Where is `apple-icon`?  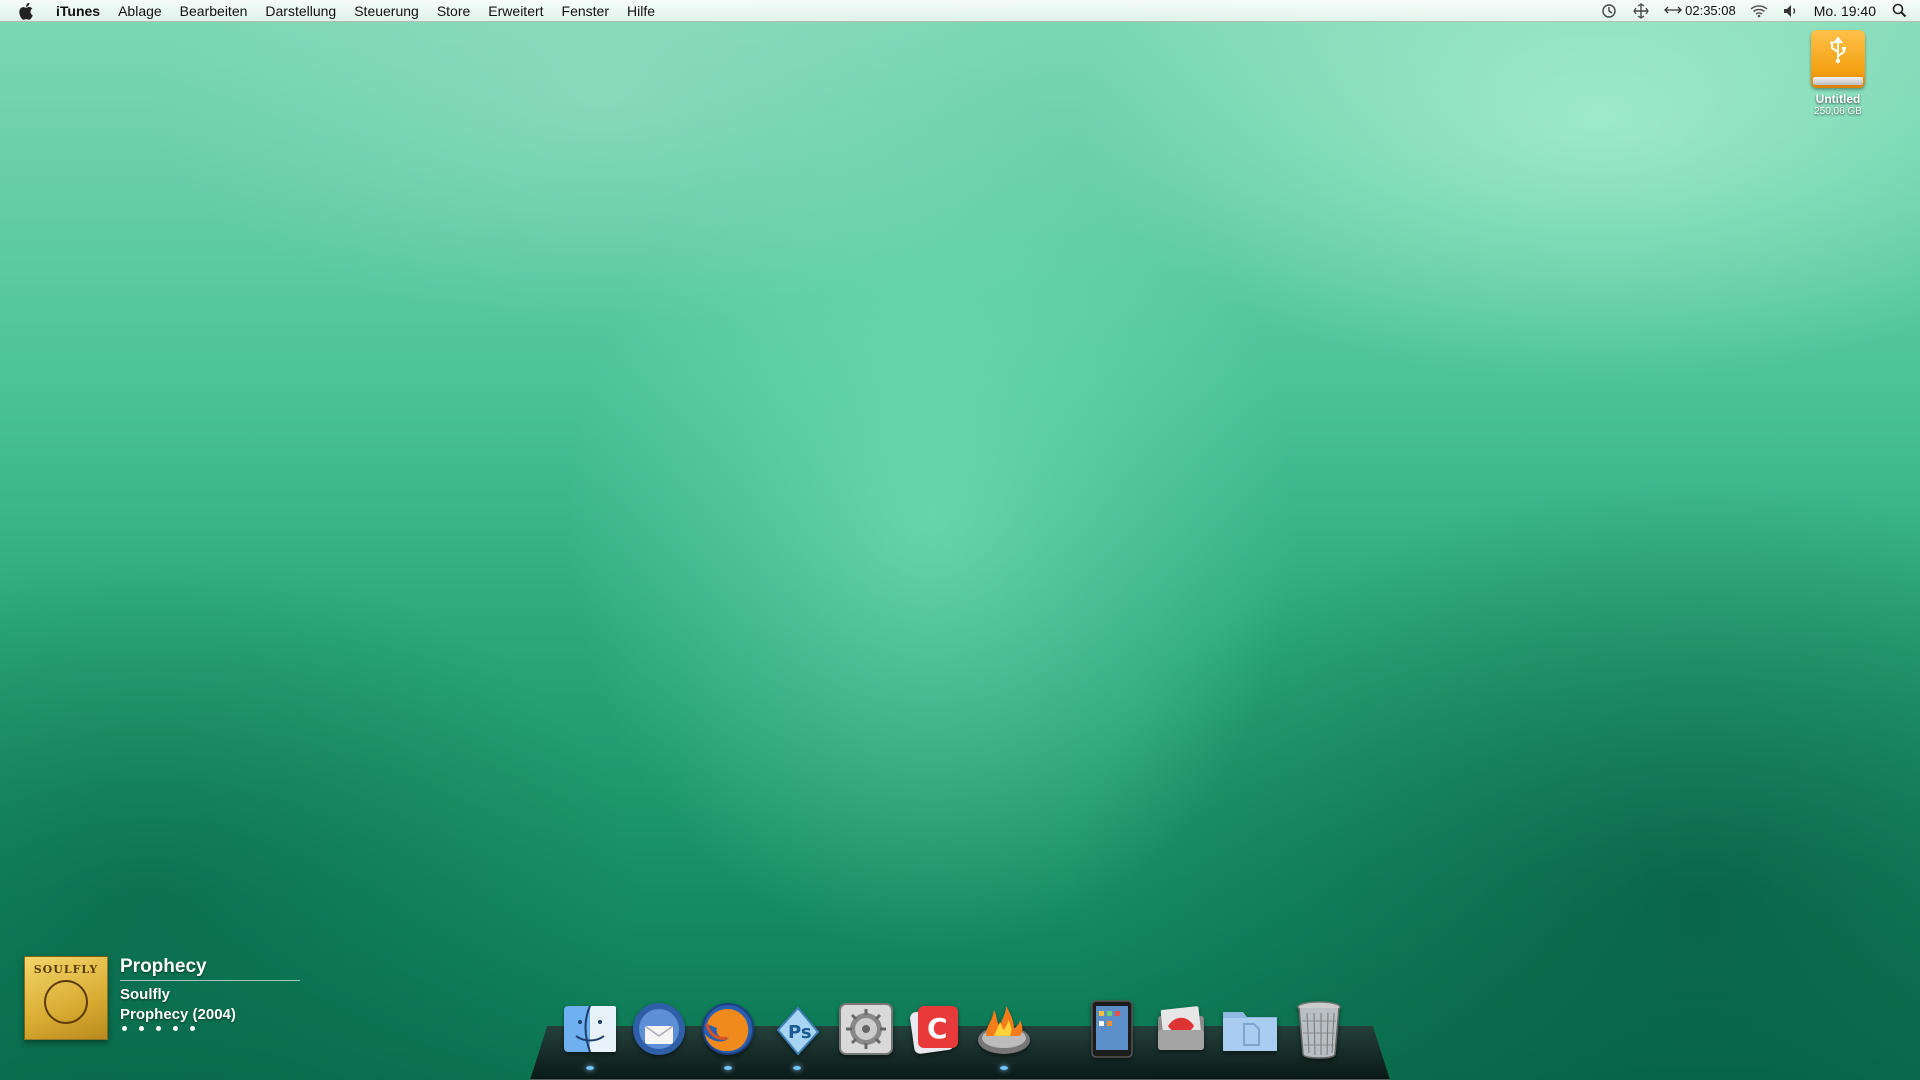
apple-icon is located at coordinates (27, 11).